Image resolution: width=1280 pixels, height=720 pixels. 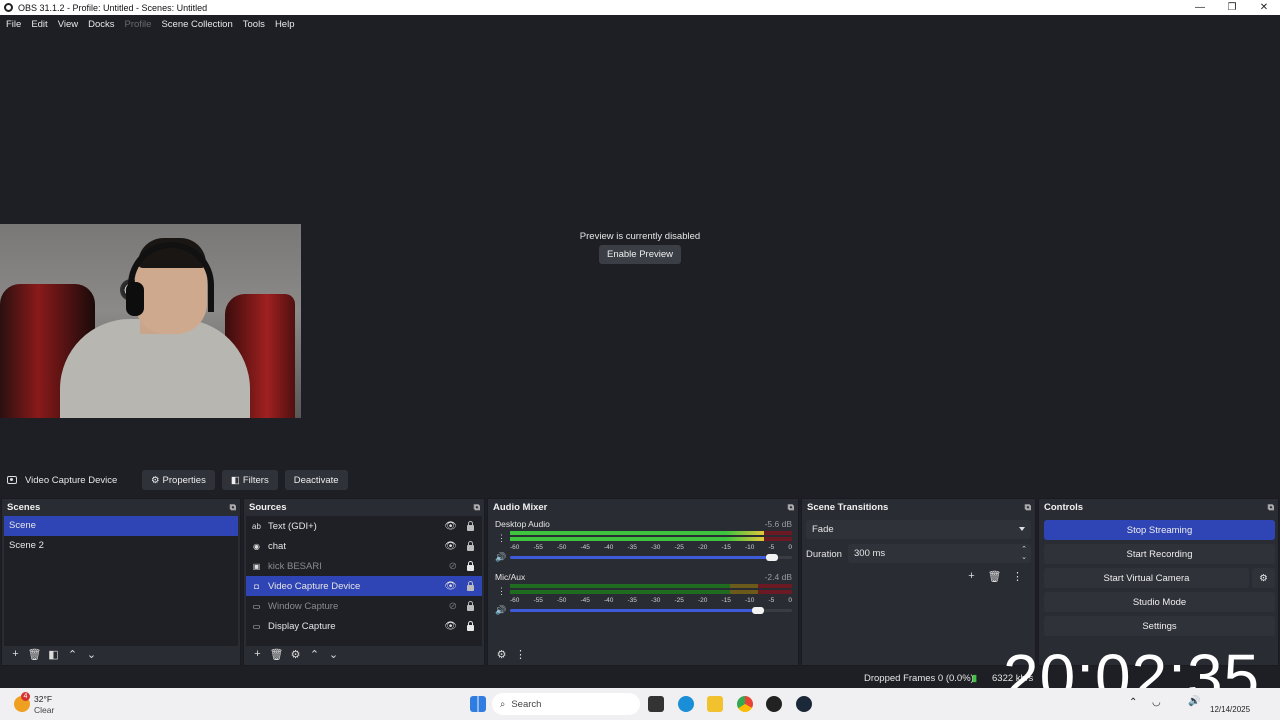 What do you see at coordinates (1194, 701) in the screenshot?
I see `volume-icon: 🔊` at bounding box center [1194, 701].